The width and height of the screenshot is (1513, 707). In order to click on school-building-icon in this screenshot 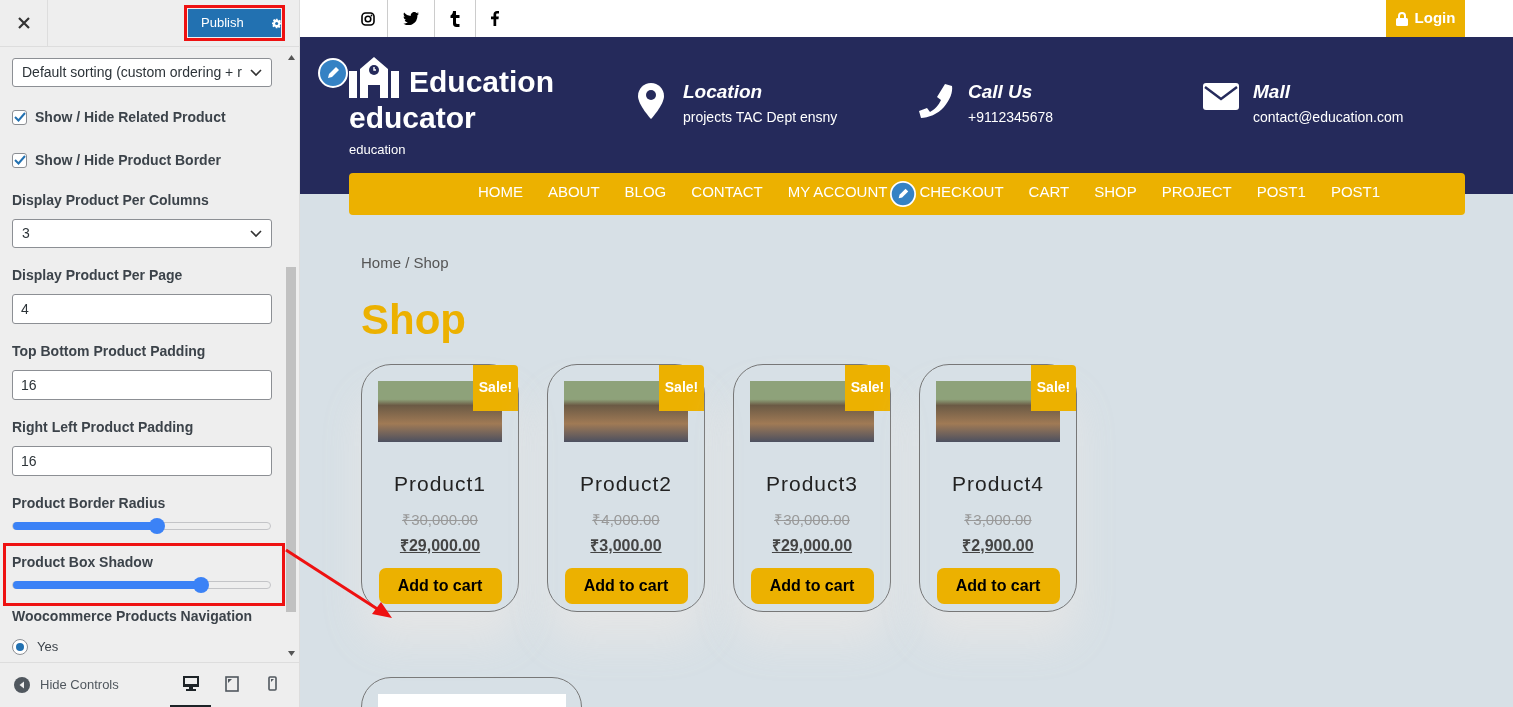, I will do `click(374, 77)`.